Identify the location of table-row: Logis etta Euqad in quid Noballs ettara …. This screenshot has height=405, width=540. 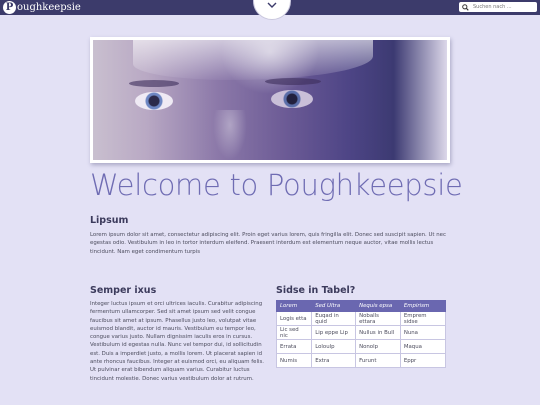
(361, 318).